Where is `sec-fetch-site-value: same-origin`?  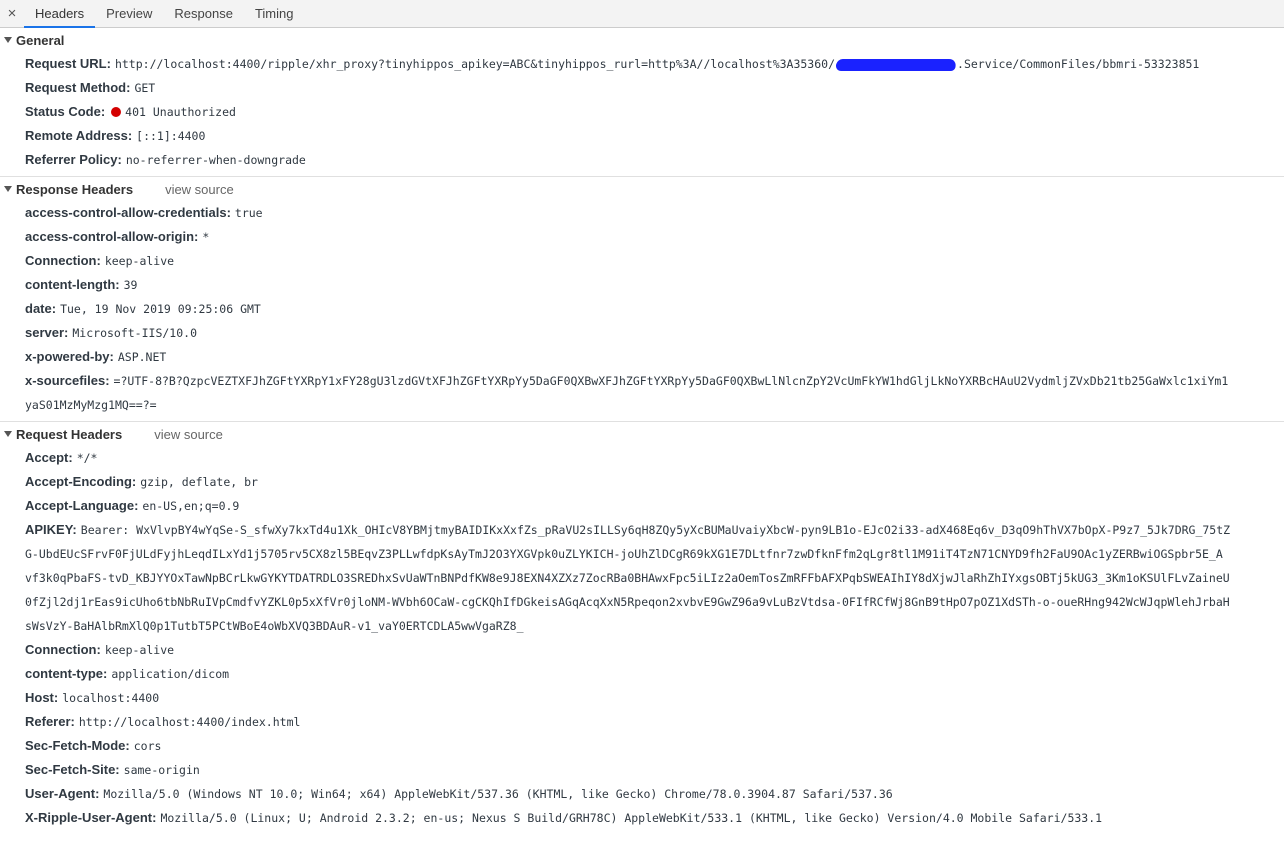
sec-fetch-site-value: same-origin is located at coordinates (161, 770).